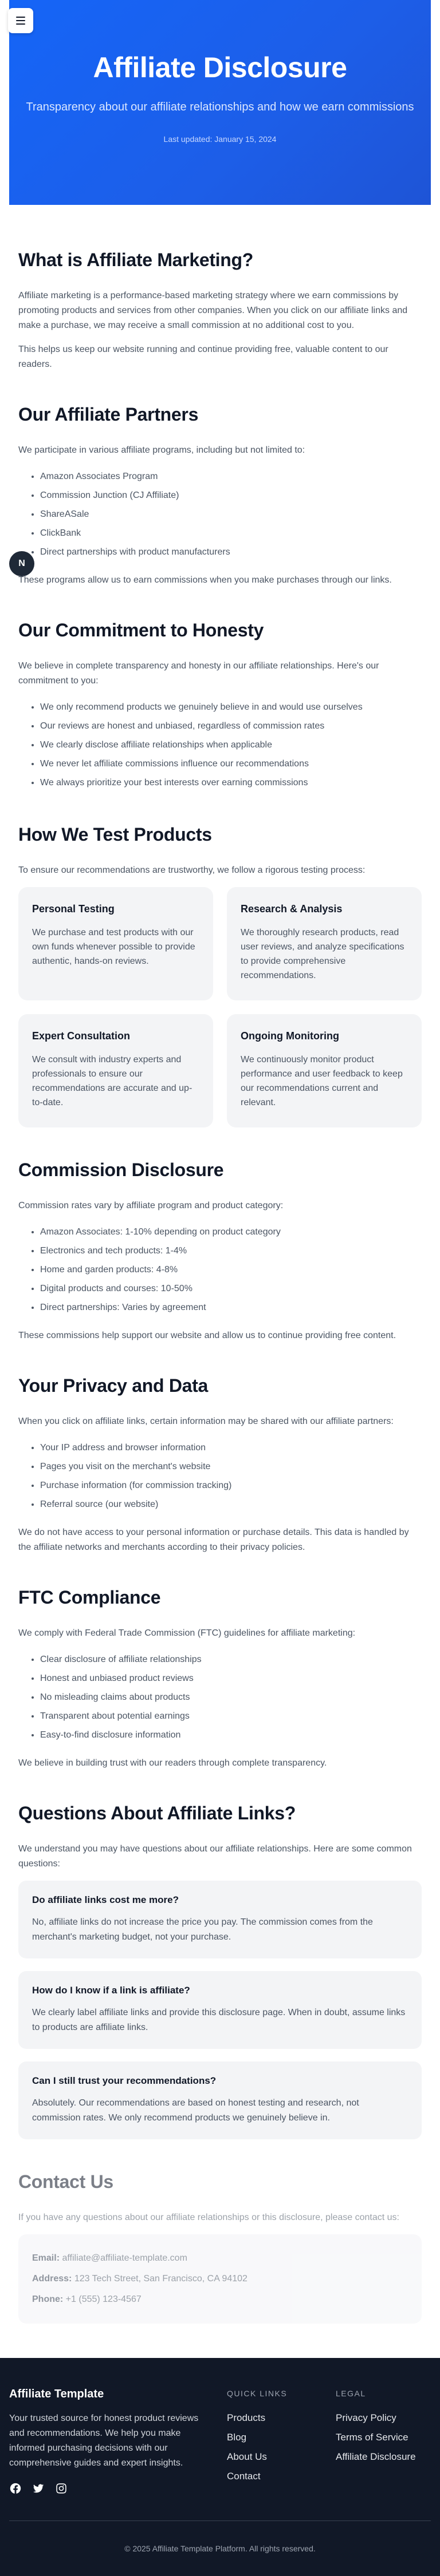 The image size is (440, 2576). I want to click on footer-link-terms: Terms of Service, so click(383, 2437).